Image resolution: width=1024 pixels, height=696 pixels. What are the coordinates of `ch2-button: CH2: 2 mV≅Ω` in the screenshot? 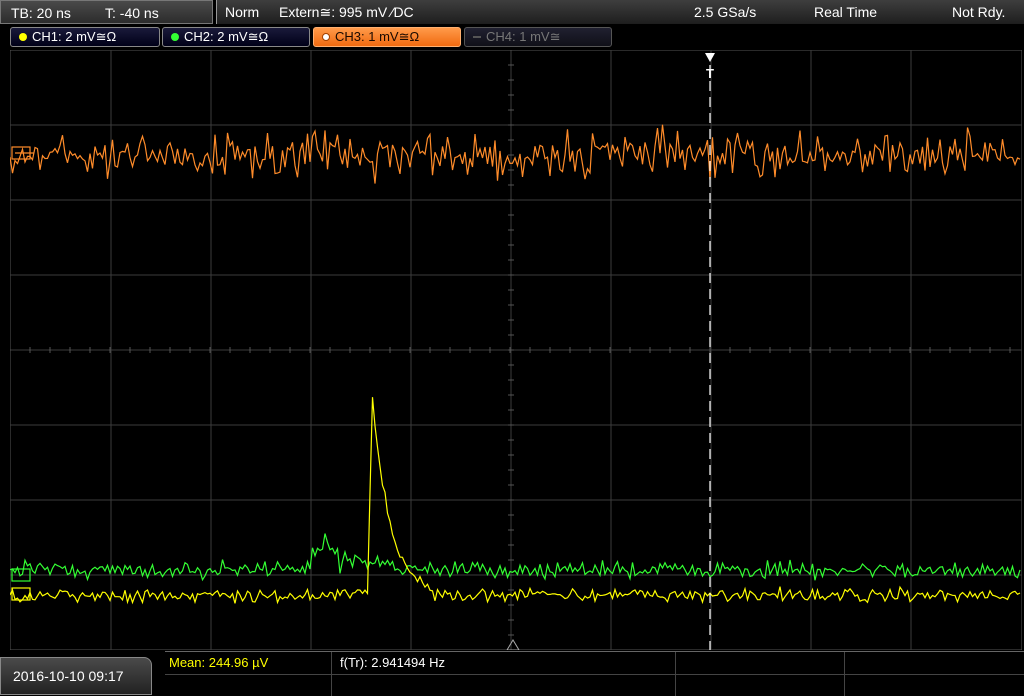 It's located at (236, 37).